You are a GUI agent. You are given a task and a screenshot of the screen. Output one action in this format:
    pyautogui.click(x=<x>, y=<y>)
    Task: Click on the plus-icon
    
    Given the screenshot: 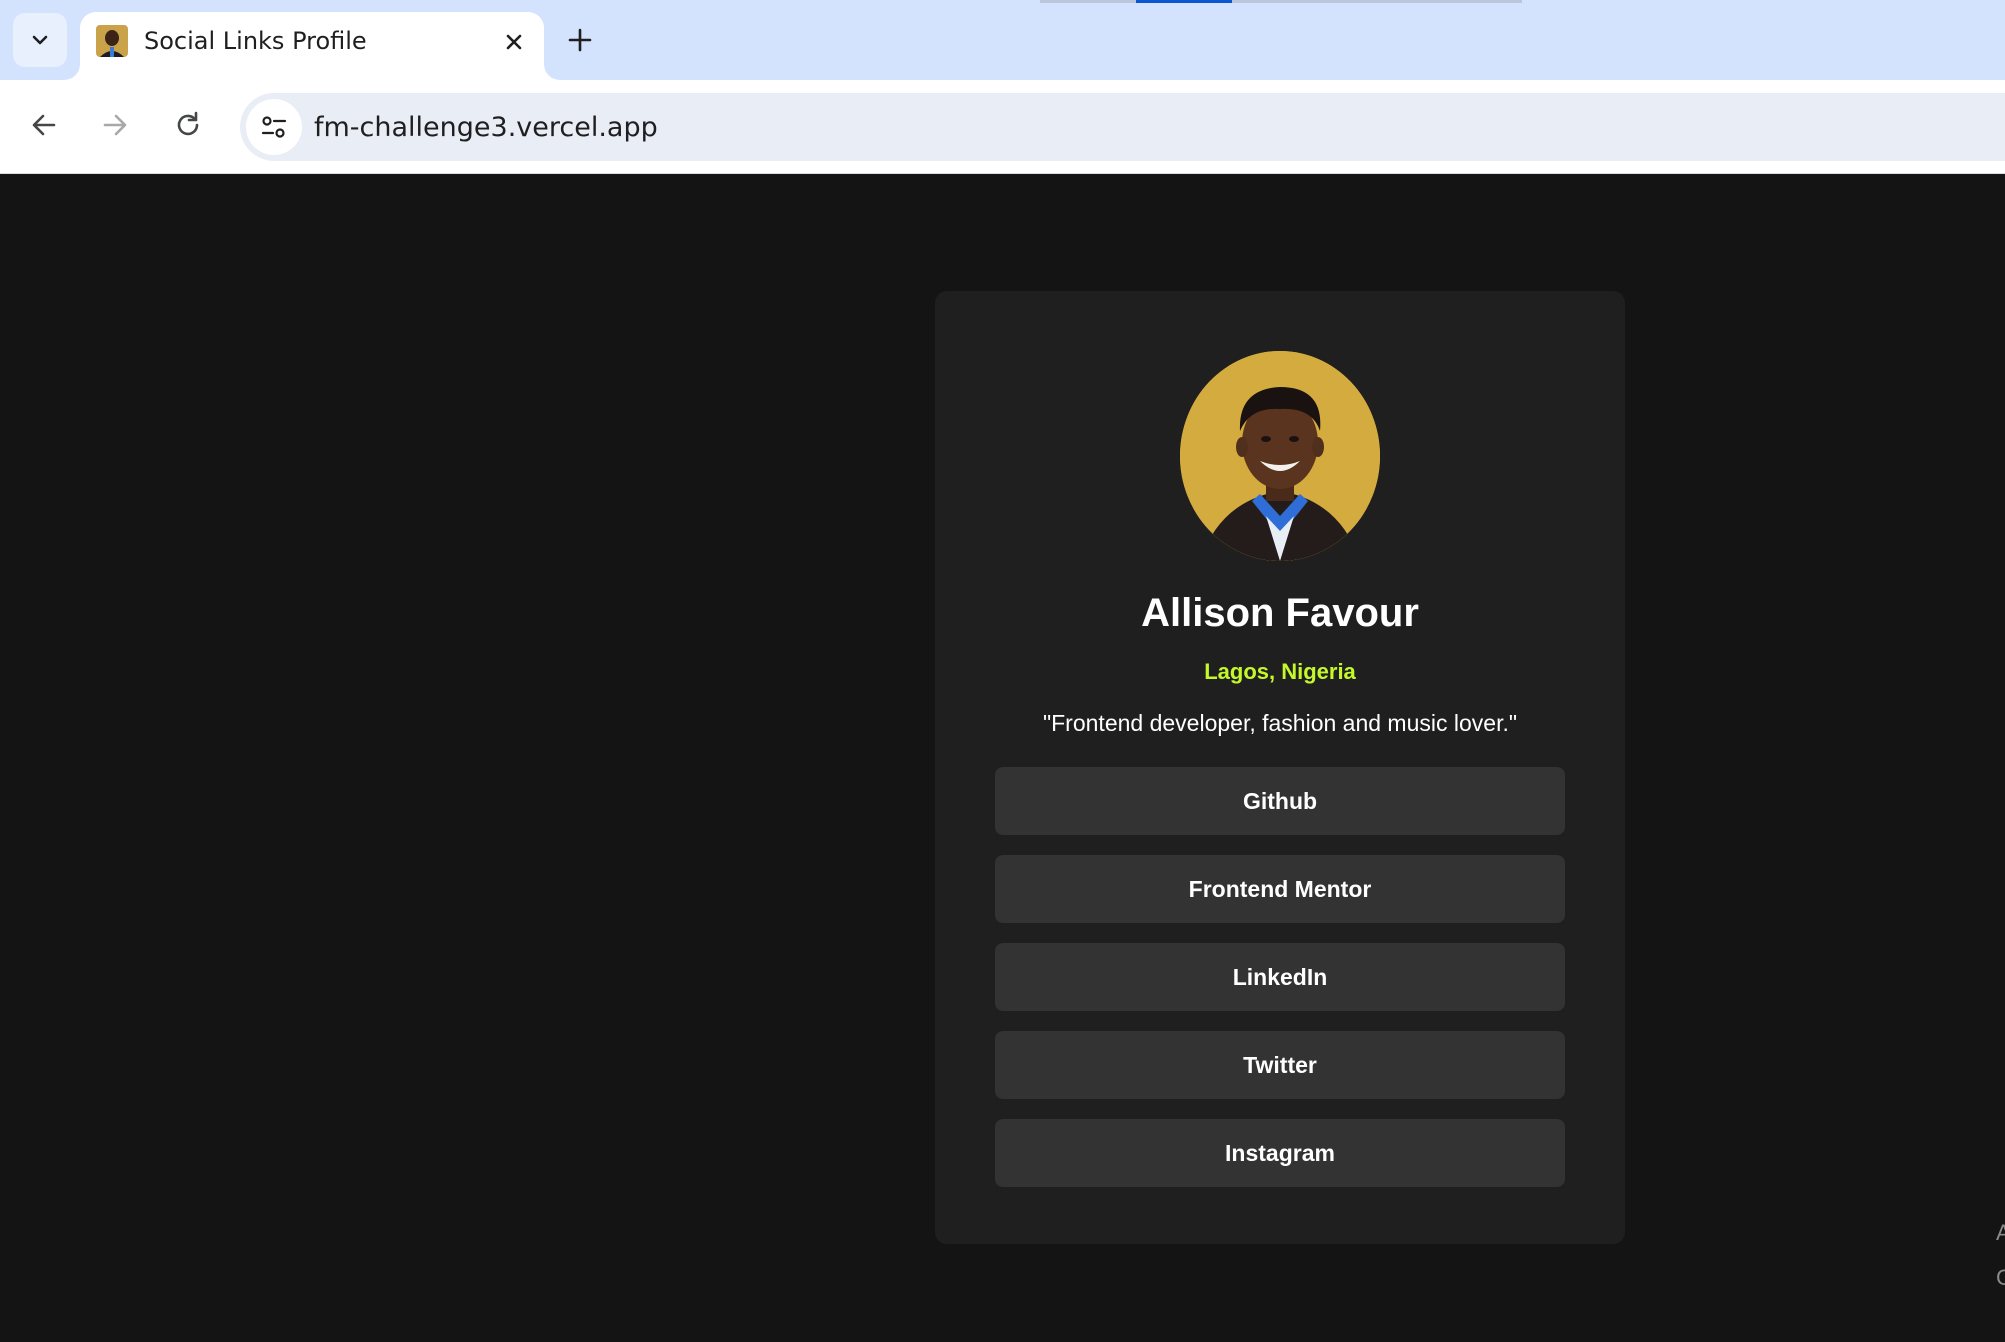 What is the action you would take?
    pyautogui.click(x=580, y=40)
    